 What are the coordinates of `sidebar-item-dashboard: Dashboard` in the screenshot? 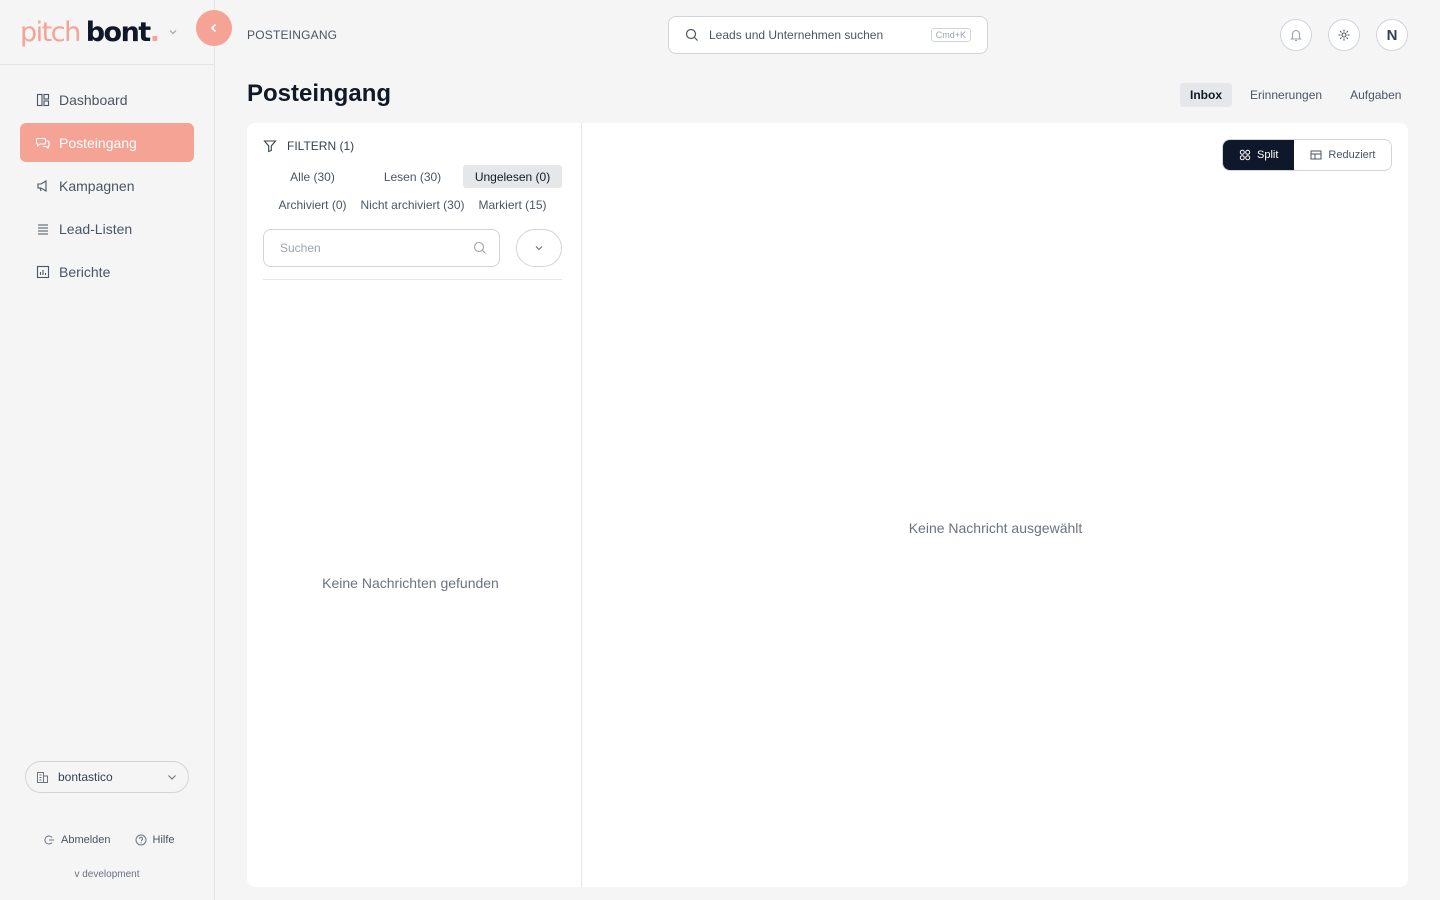 It's located at (107, 99).